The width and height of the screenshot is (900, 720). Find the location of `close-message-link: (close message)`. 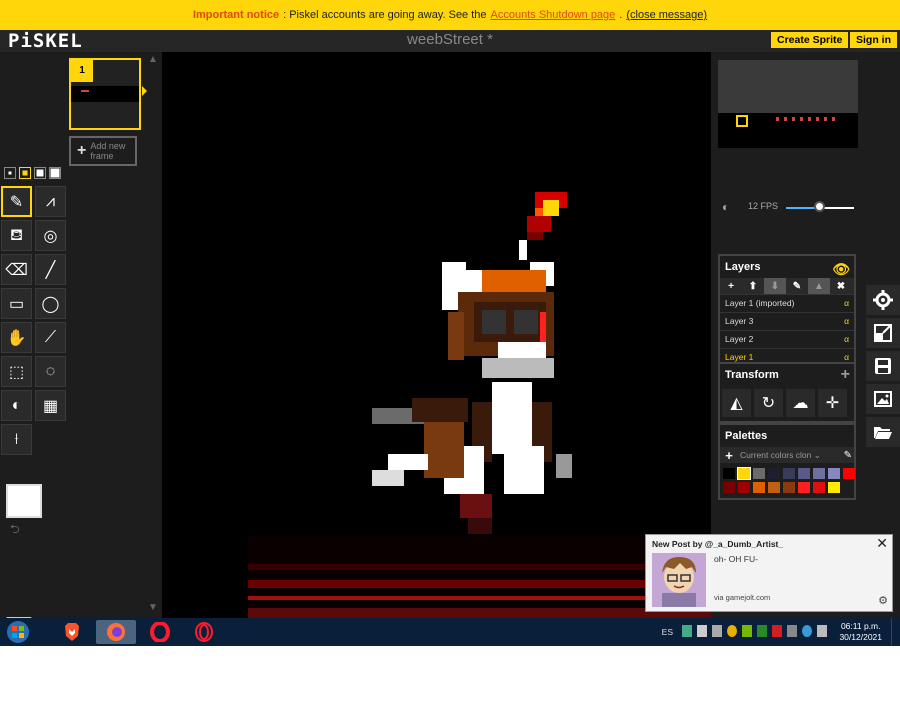

close-message-link: (close message) is located at coordinates (666, 15).